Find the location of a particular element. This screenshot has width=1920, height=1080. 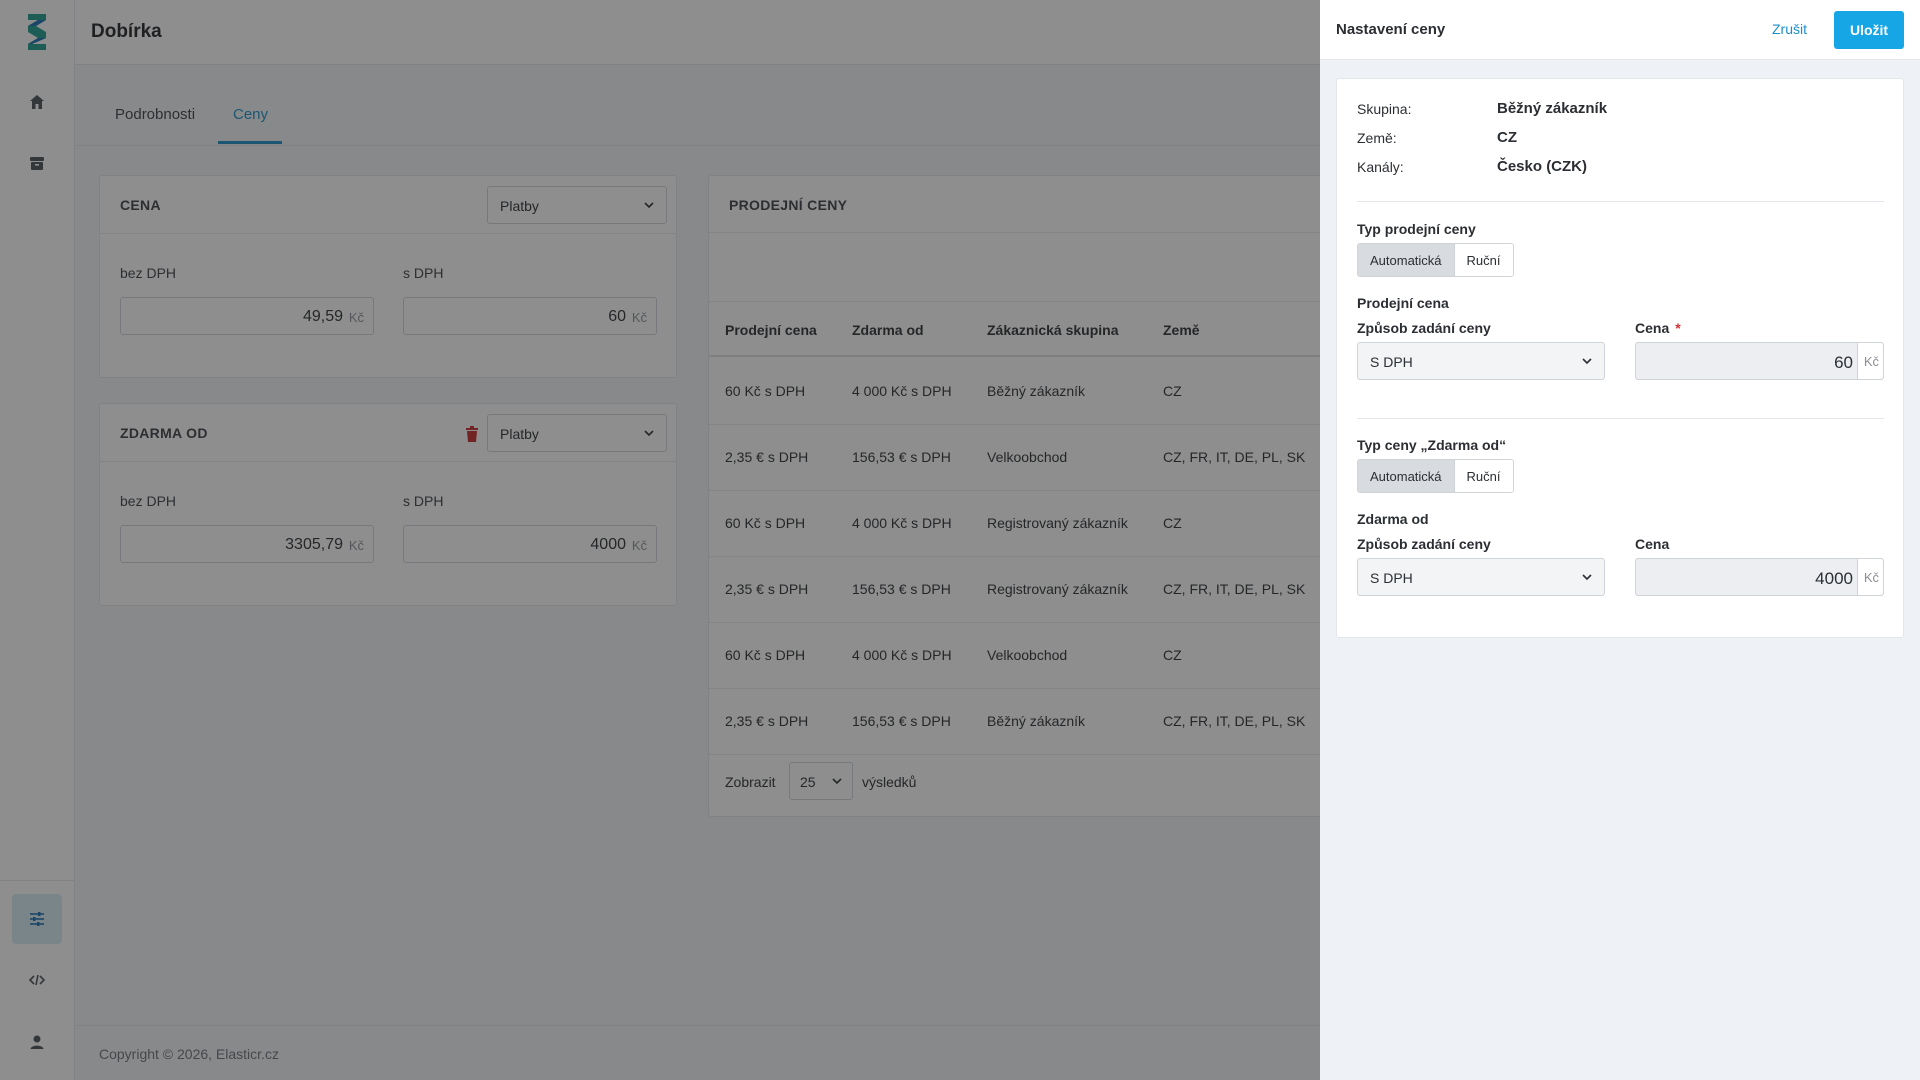

free-entry-method-value: S DPH is located at coordinates (1391, 578).